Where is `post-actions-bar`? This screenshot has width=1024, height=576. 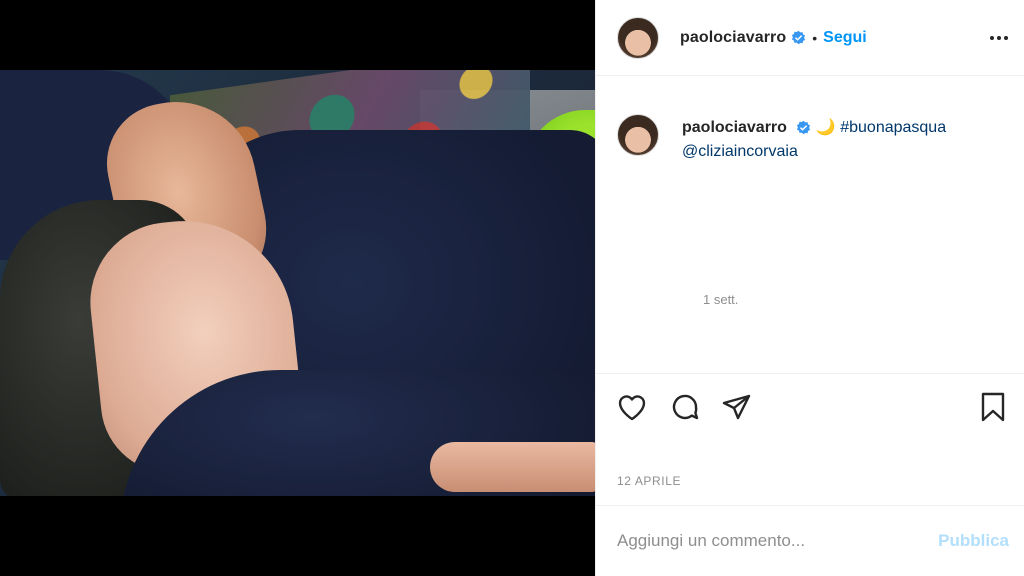
post-actions-bar is located at coordinates (810, 405).